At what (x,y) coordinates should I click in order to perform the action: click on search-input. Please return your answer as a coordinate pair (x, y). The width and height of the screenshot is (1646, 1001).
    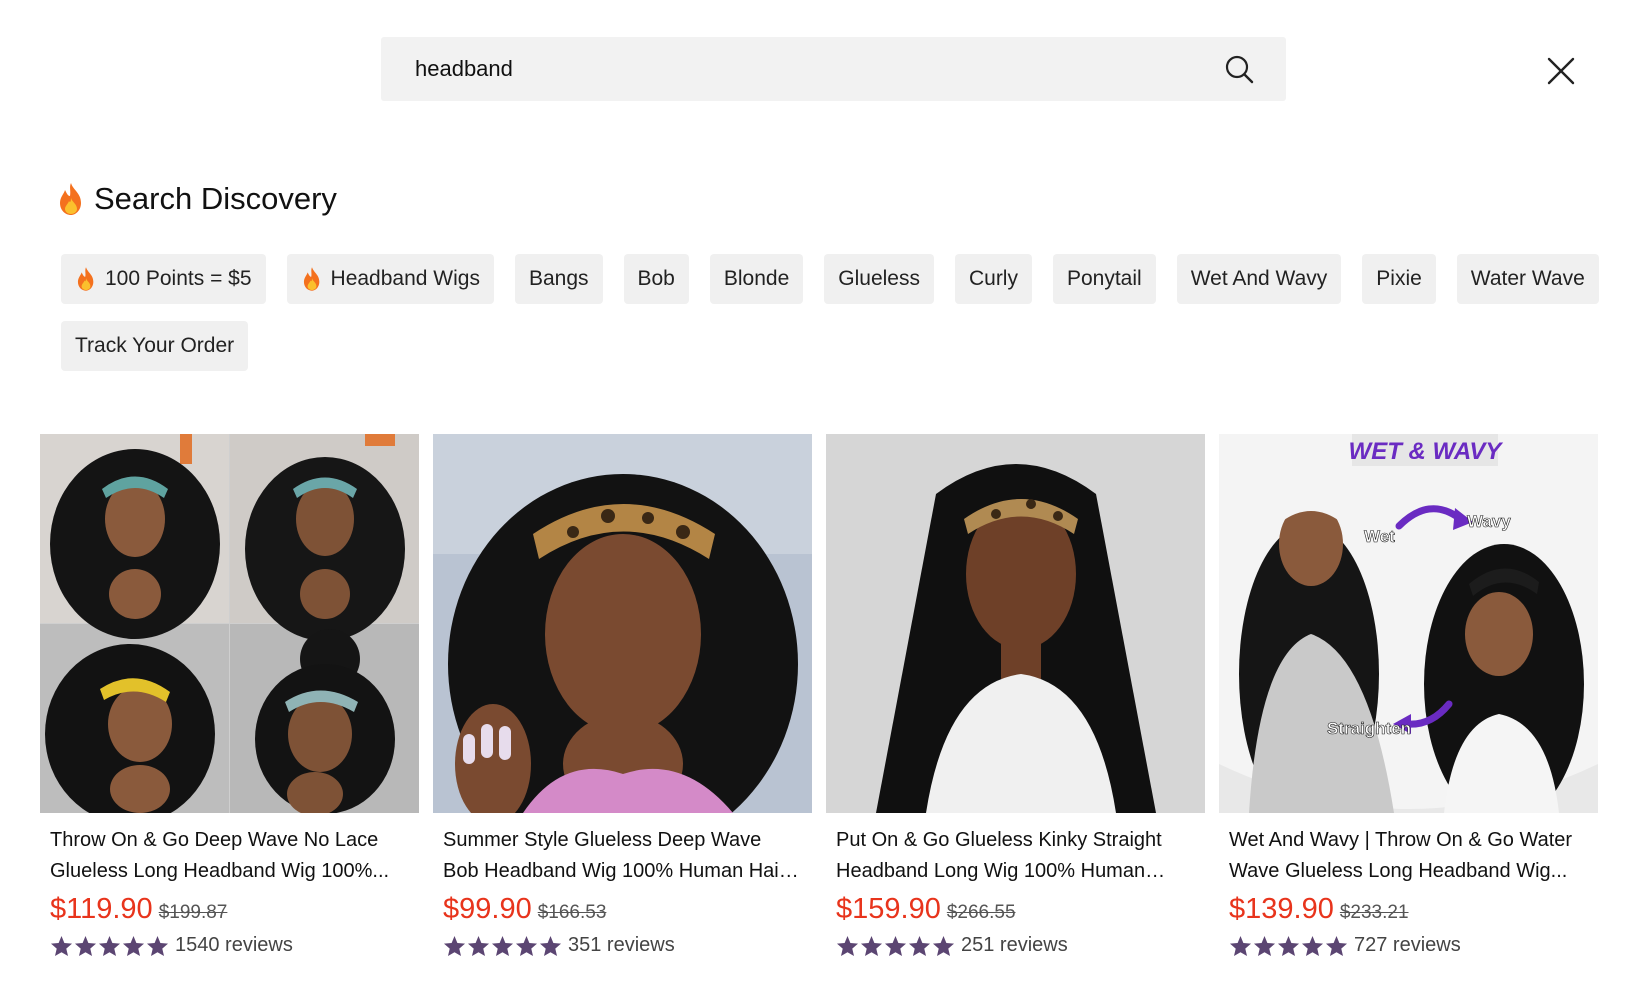
    Looking at the image, I should click on (818, 69).